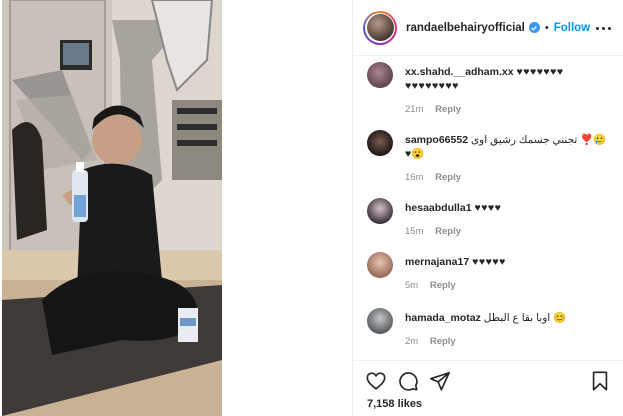 This screenshot has width=623, height=416. Describe the element at coordinates (394, 404) in the screenshot. I see `likes-count: 7,158 likes` at that location.